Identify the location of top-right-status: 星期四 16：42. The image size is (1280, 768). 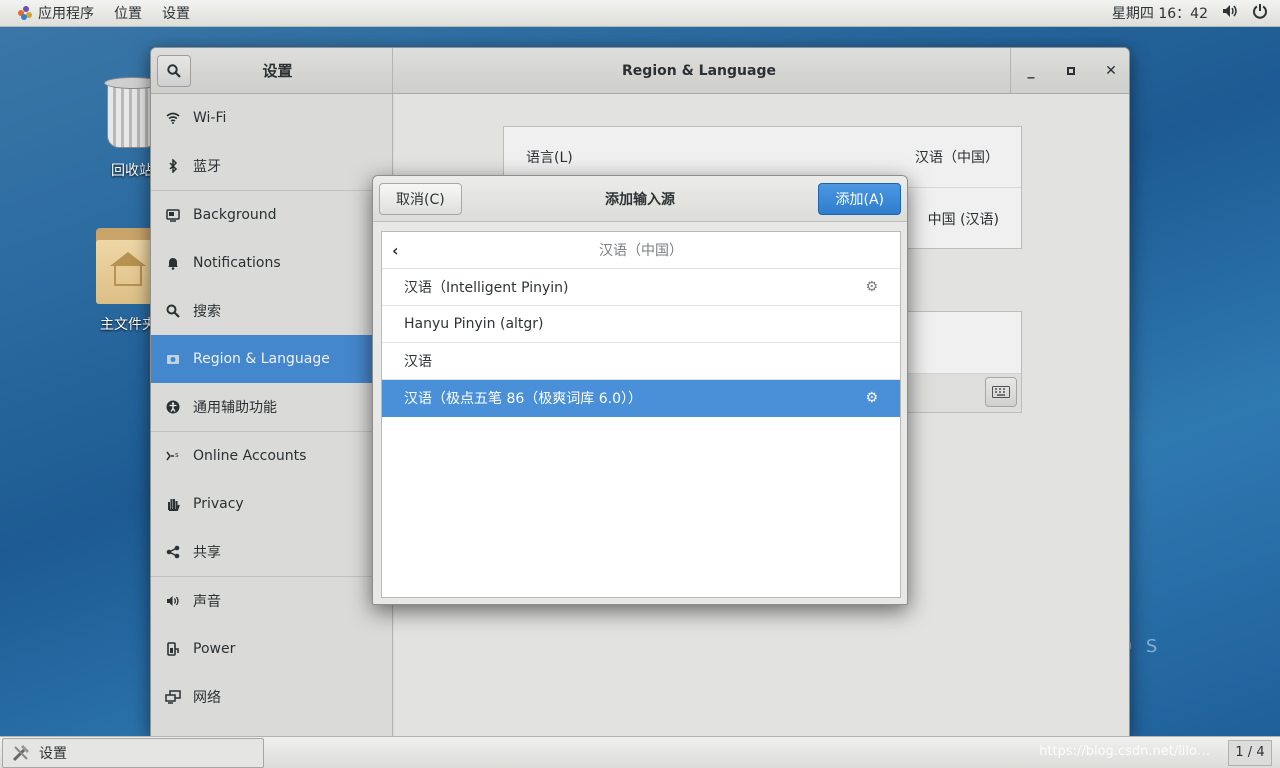
(1196, 13).